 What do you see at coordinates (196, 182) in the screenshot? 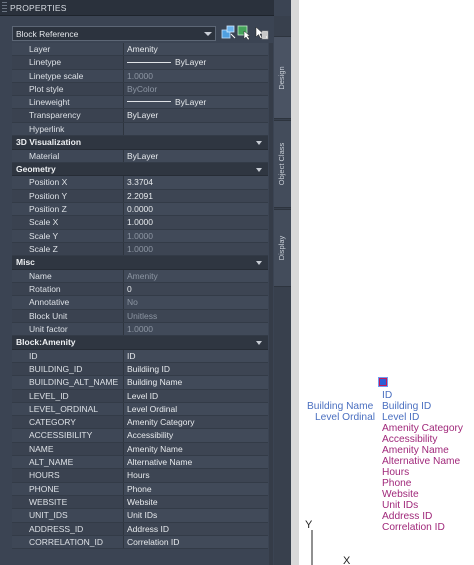
I see `property-value-cell: 3.3704` at bounding box center [196, 182].